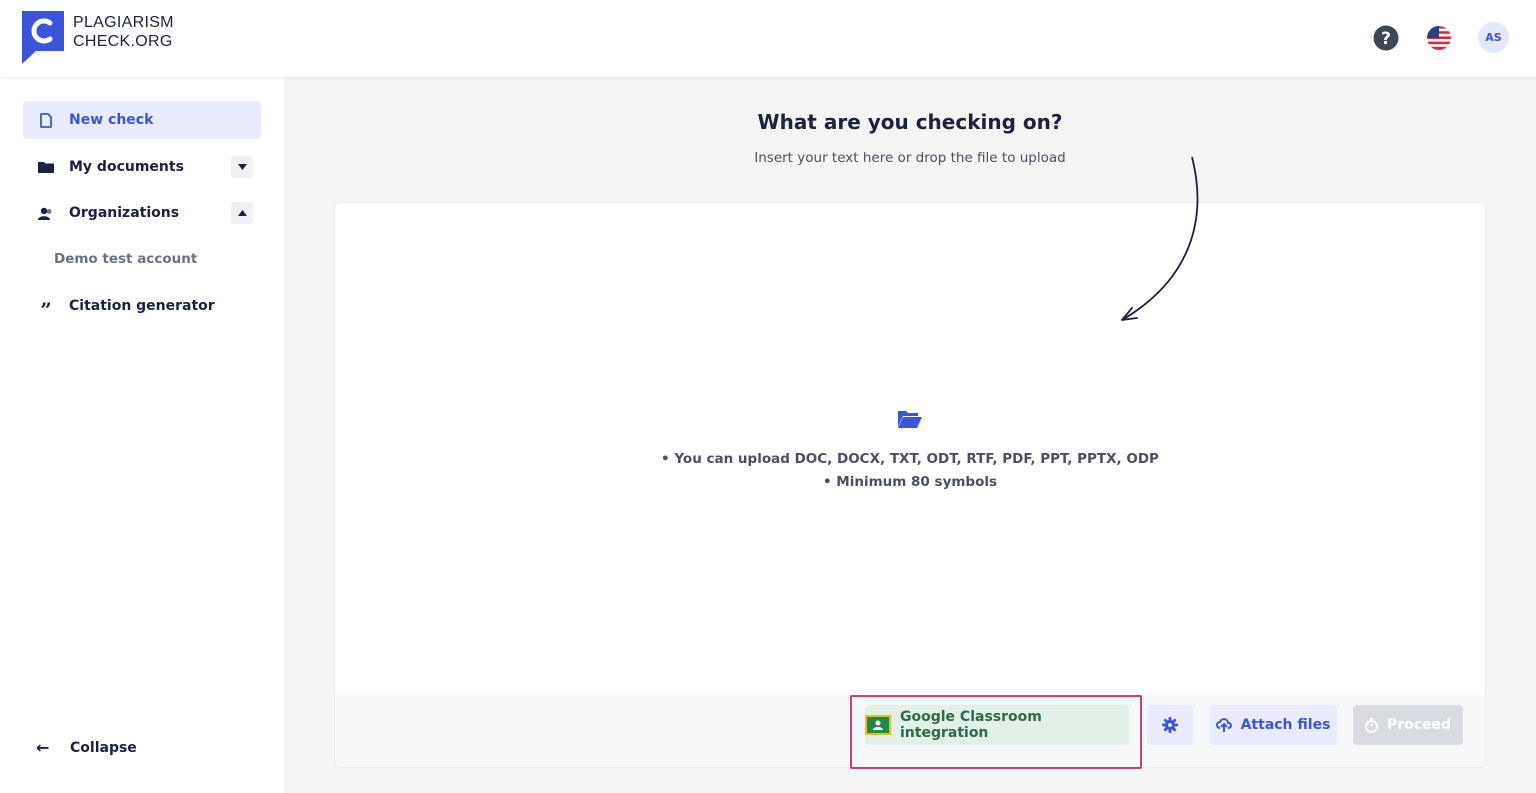  Describe the element at coordinates (1439, 38) in the screenshot. I see `us-flag-icon` at that location.